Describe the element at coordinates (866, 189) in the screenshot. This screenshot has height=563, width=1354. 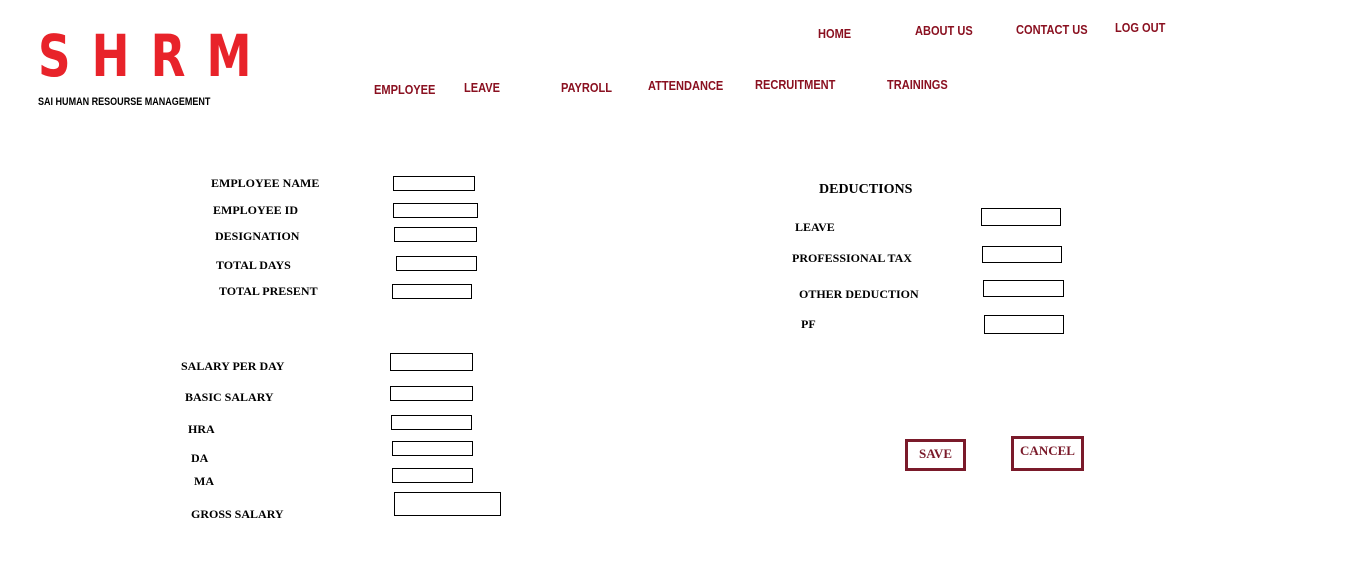
I see `deductions-heading: DEDUCTIONS` at that location.